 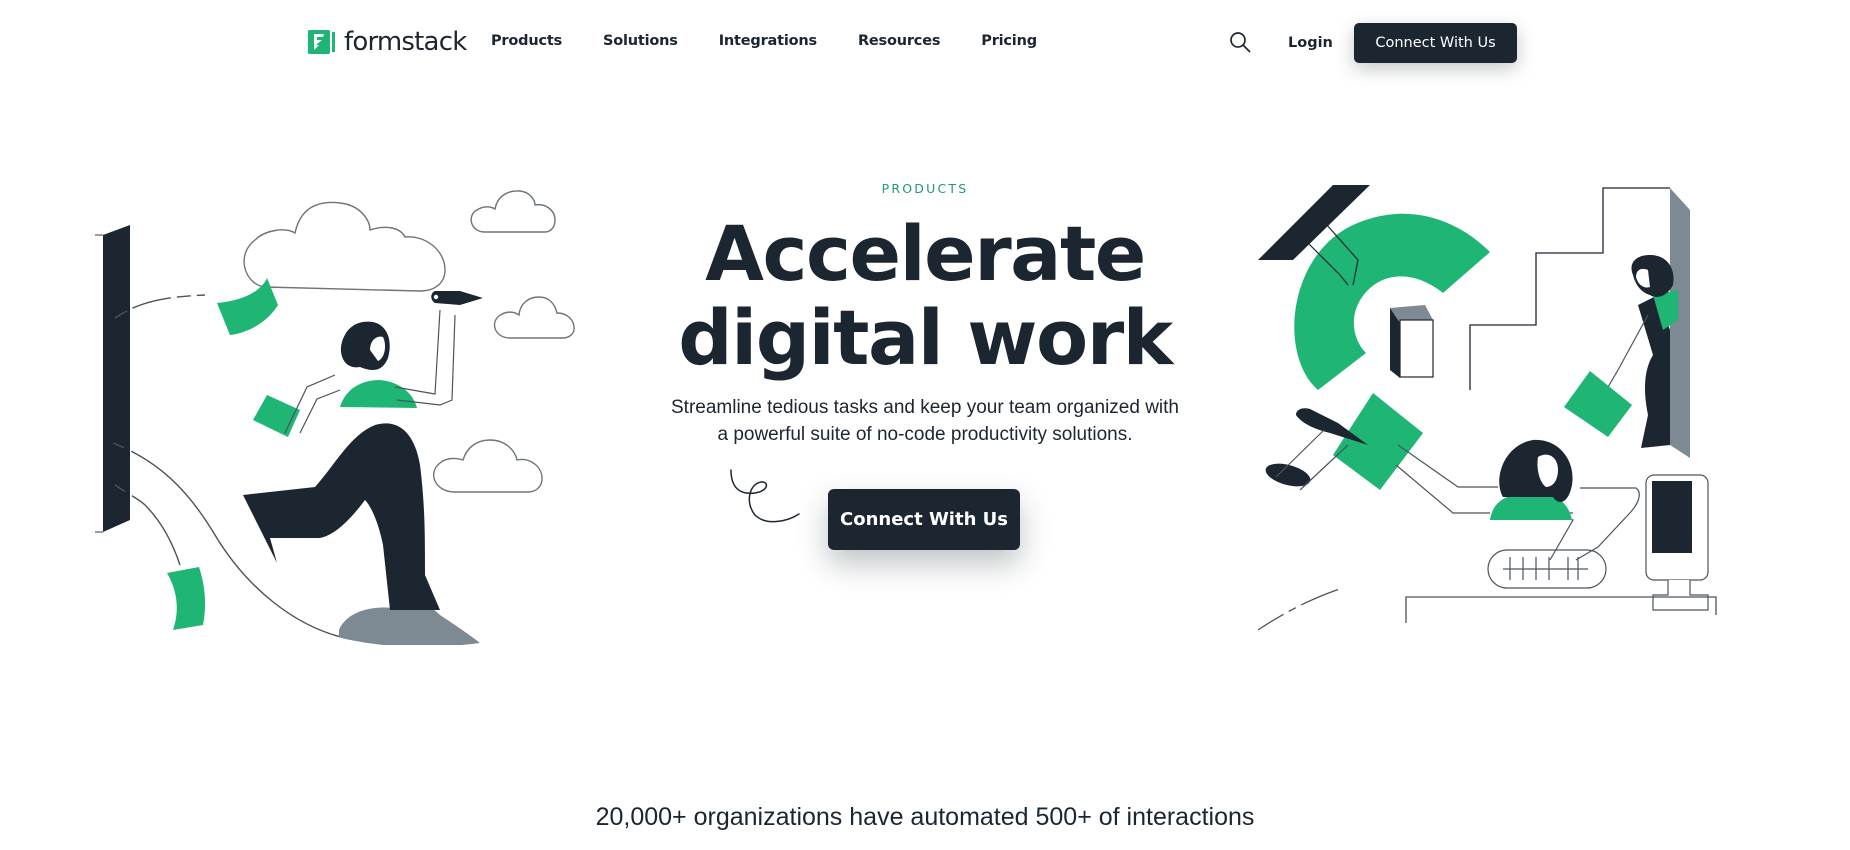 I want to click on cloud-large, so click(x=344, y=246).